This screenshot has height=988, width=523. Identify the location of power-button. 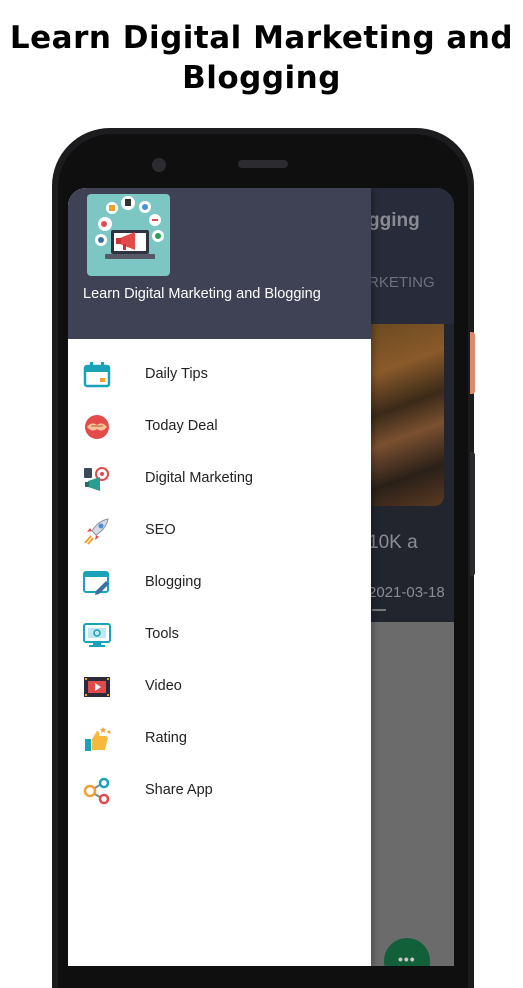
(472, 363).